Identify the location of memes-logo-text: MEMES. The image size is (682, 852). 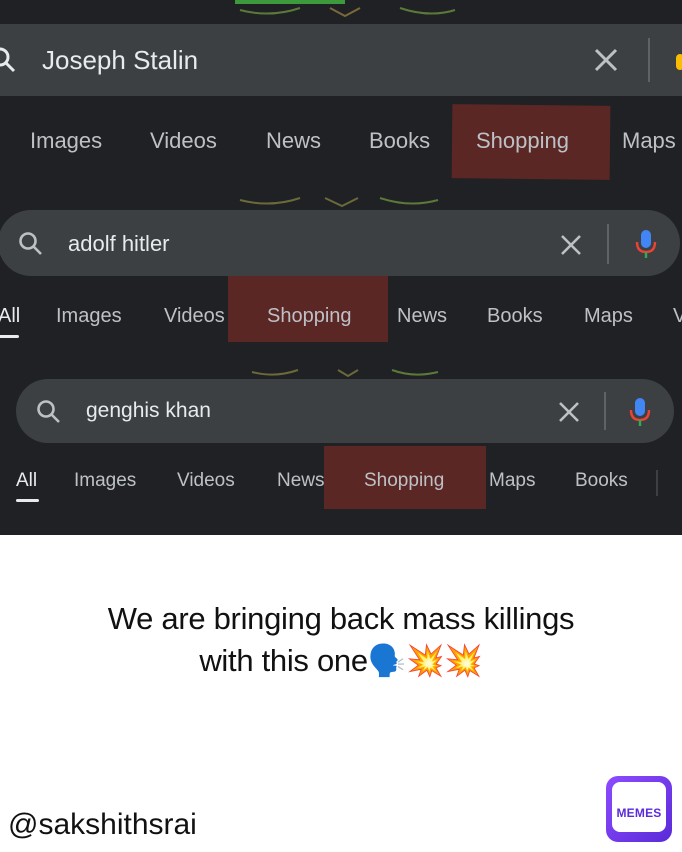
(639, 813).